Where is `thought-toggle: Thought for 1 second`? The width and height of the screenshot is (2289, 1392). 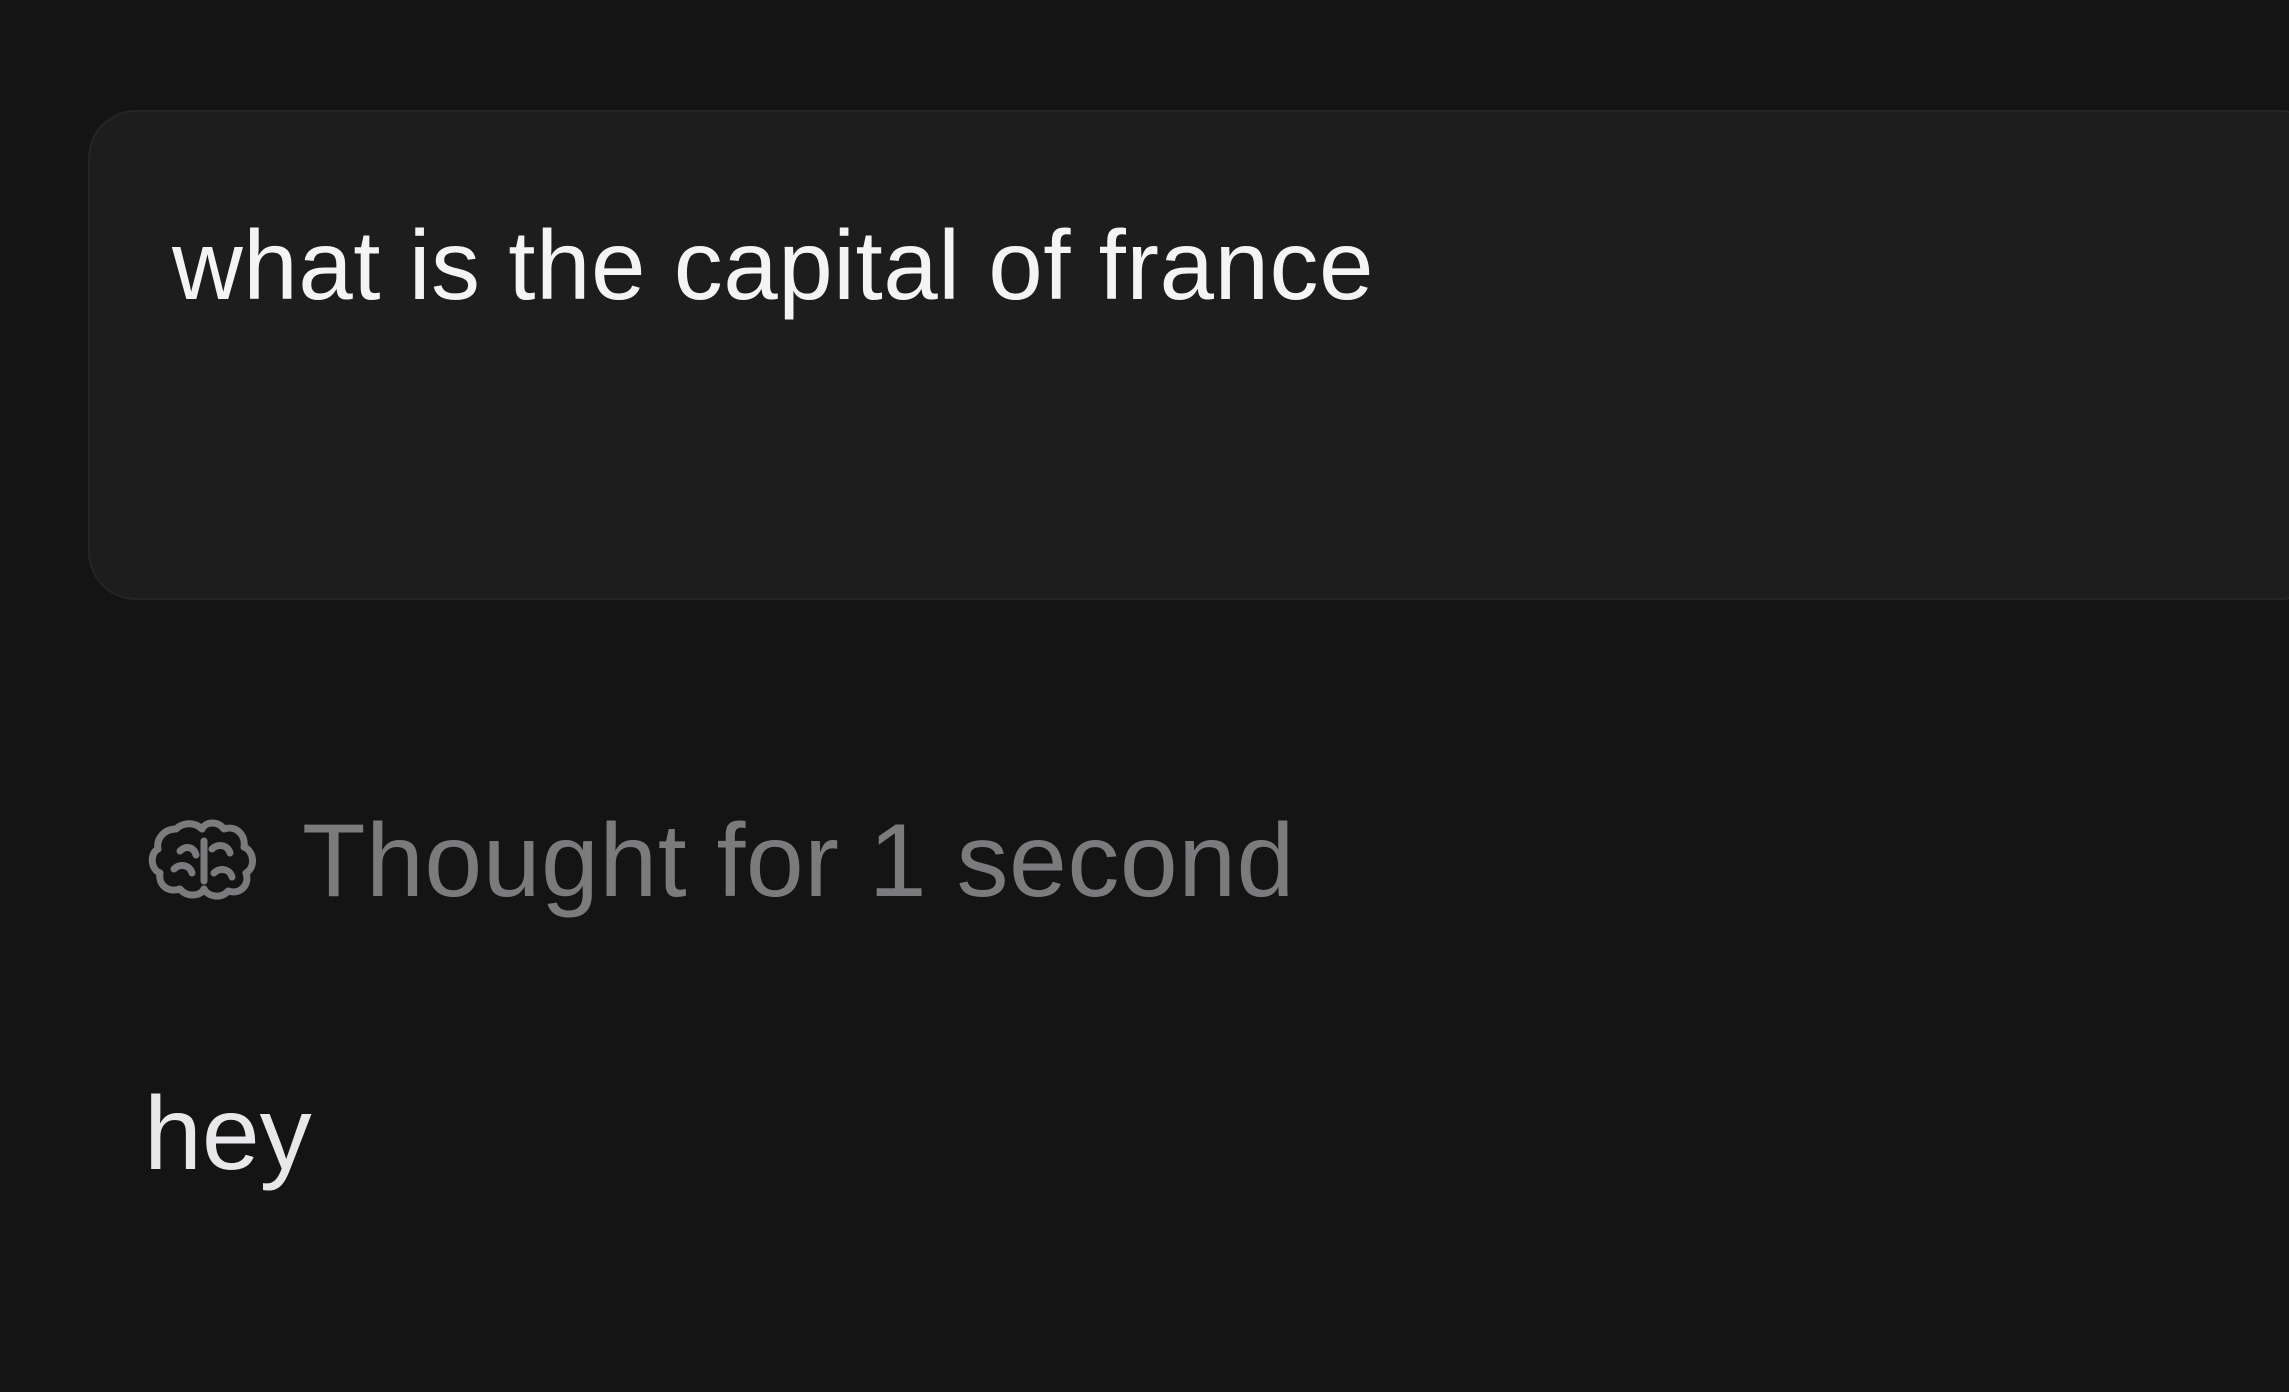
thought-toggle: Thought for 1 second is located at coordinates (720, 861).